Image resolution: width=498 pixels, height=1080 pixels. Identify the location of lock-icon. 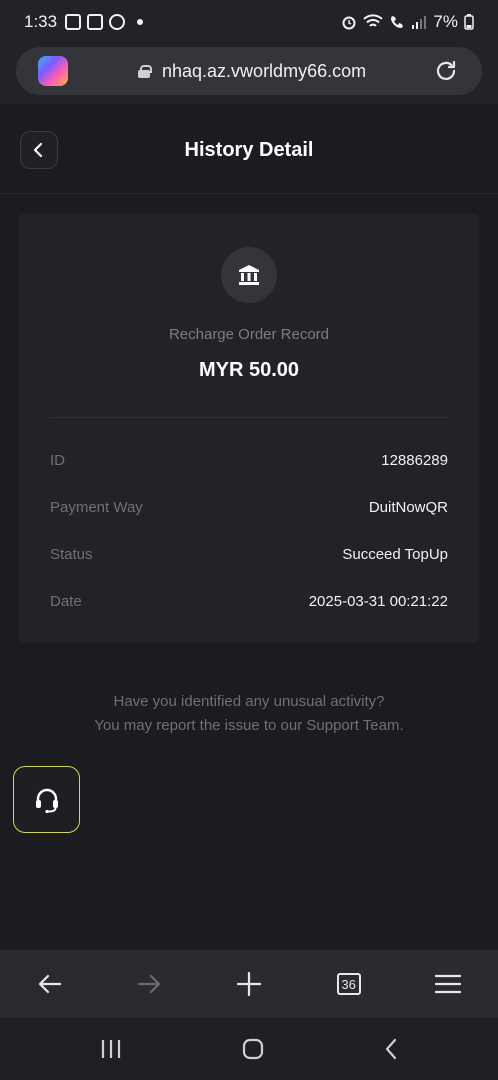
(145, 71).